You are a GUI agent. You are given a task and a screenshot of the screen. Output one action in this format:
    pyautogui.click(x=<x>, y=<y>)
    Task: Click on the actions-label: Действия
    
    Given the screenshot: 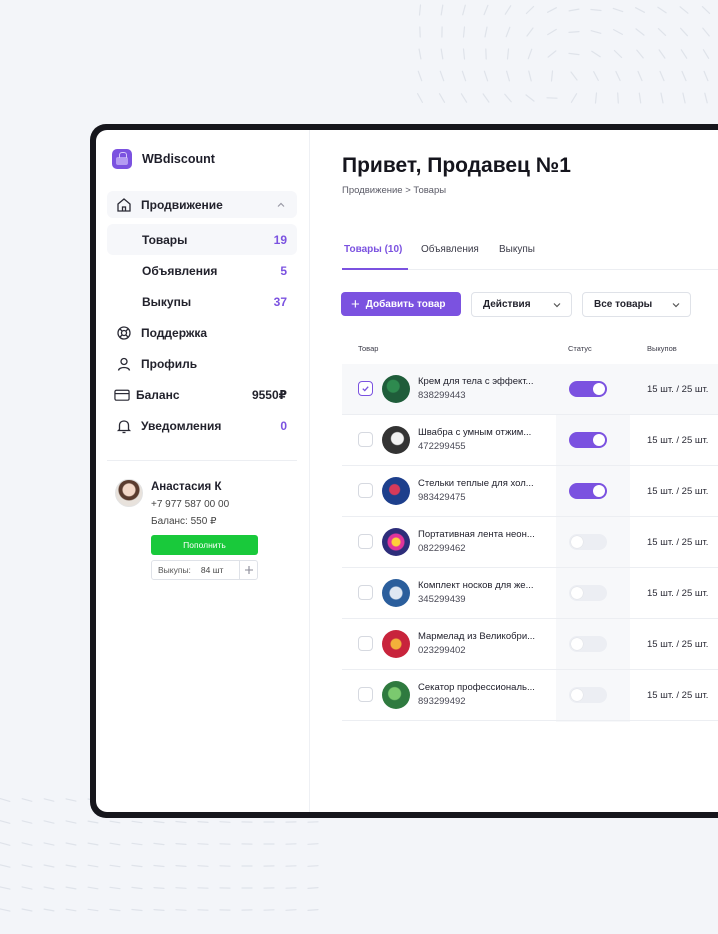 What is the action you would take?
    pyautogui.click(x=507, y=304)
    